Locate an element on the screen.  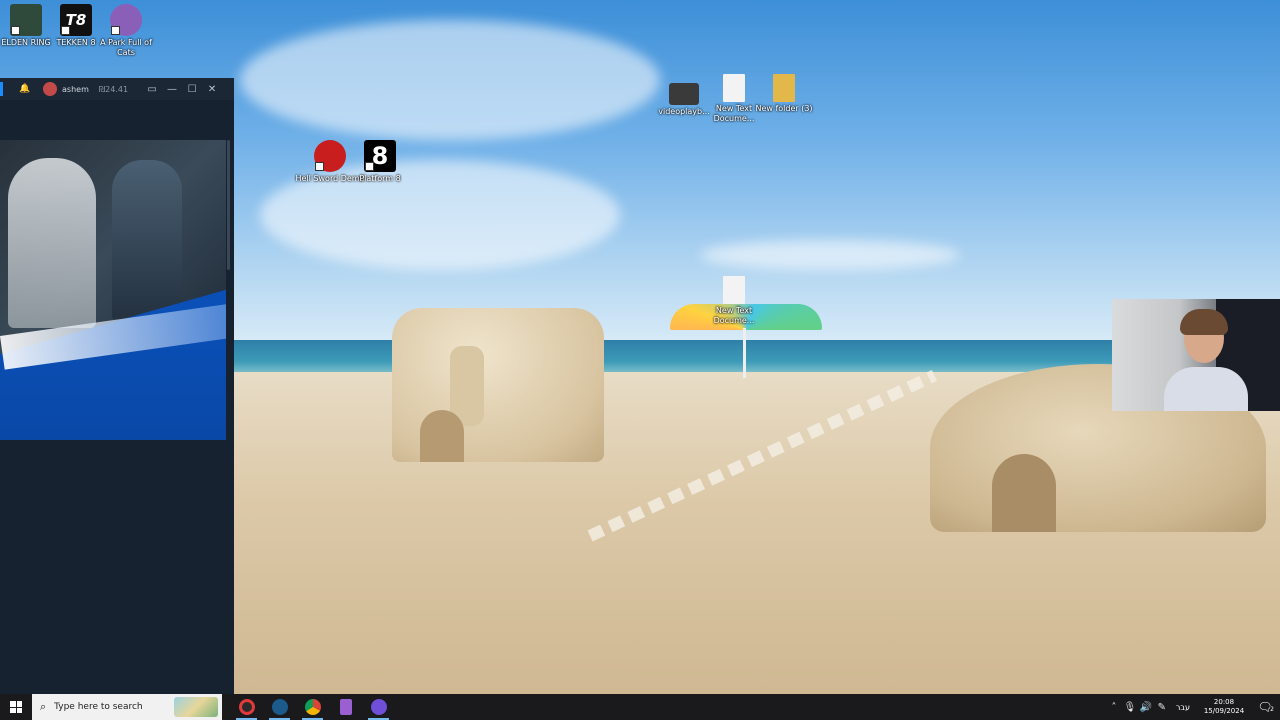
taskbar-apps is located at coordinates (312, 707).